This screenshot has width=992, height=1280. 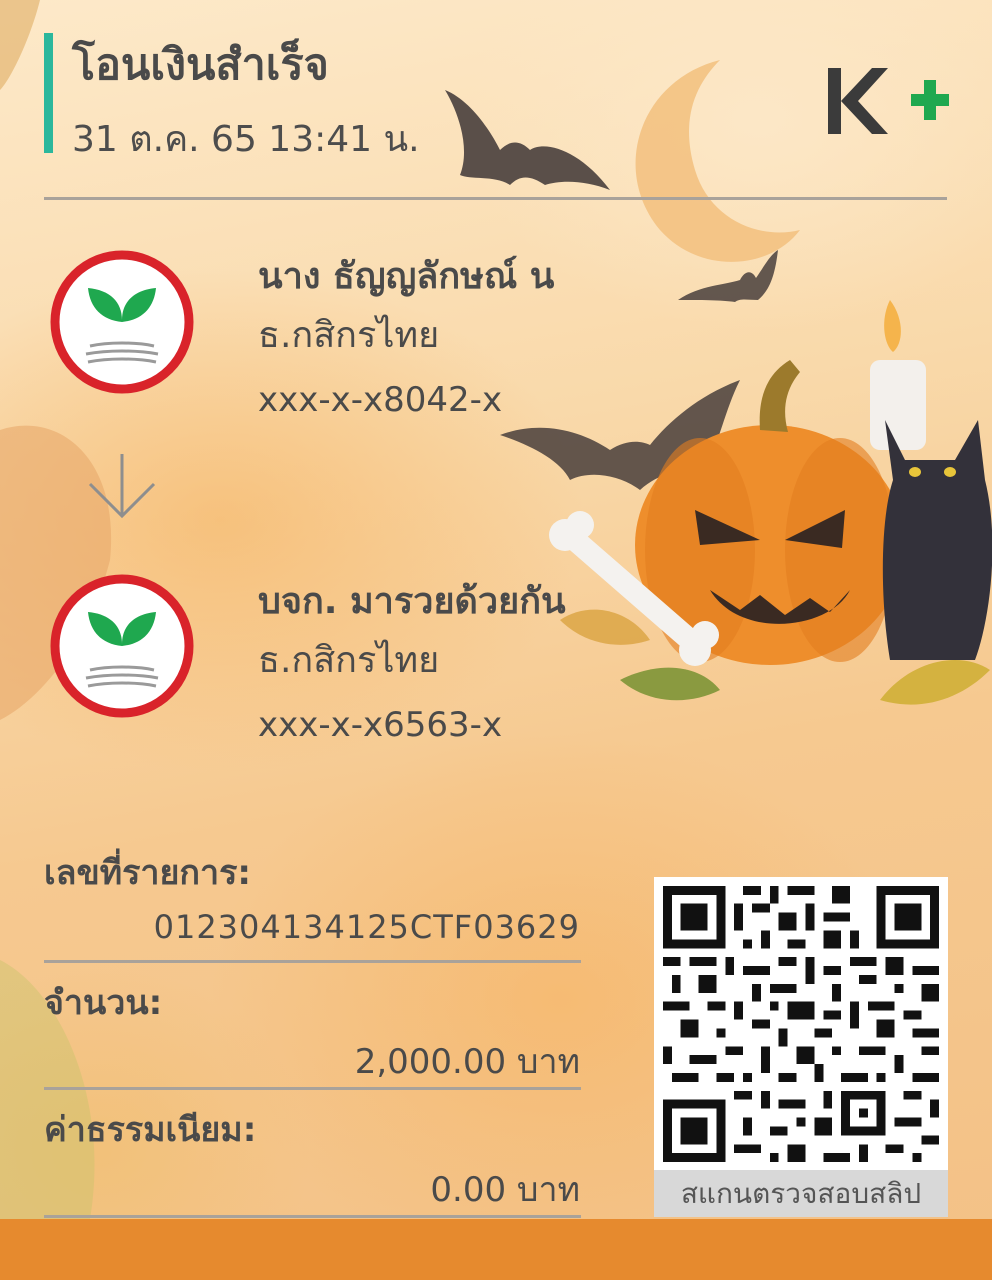 I want to click on qr-code-icon, so click(x=801, y=1024).